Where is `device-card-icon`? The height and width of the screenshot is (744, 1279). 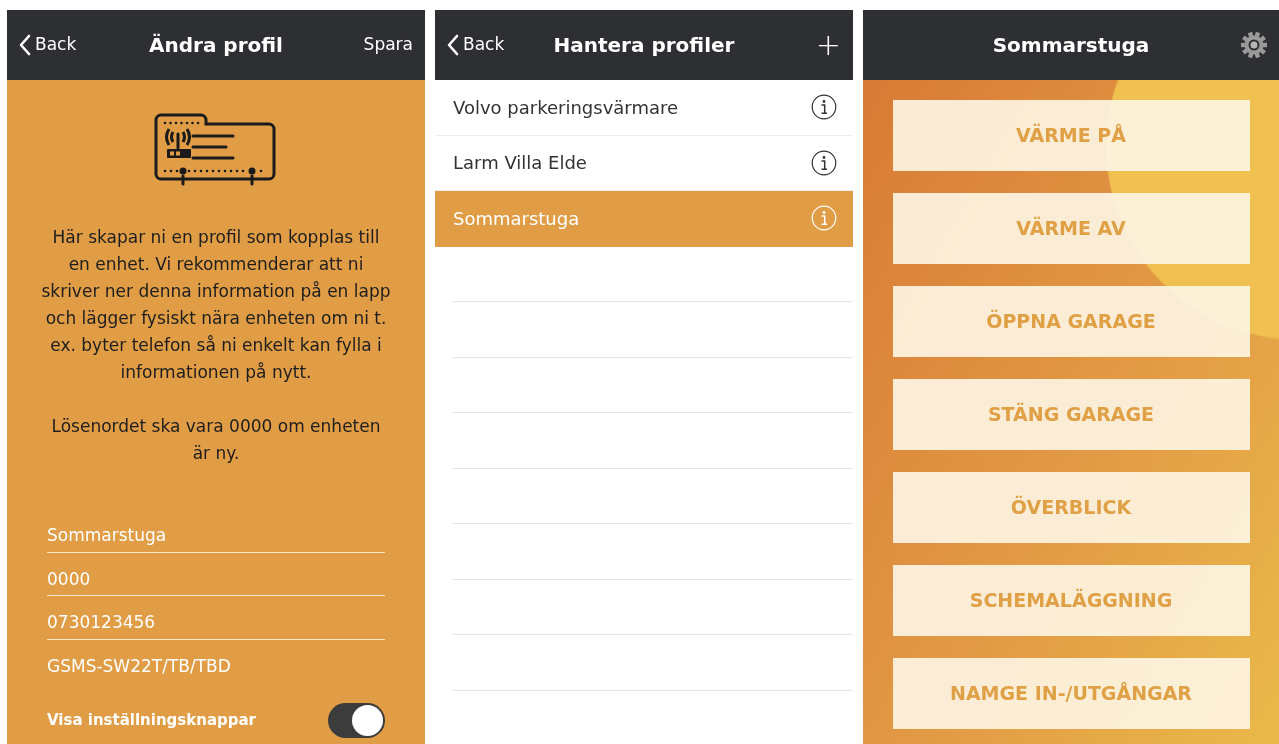
device-card-icon is located at coordinates (216, 149).